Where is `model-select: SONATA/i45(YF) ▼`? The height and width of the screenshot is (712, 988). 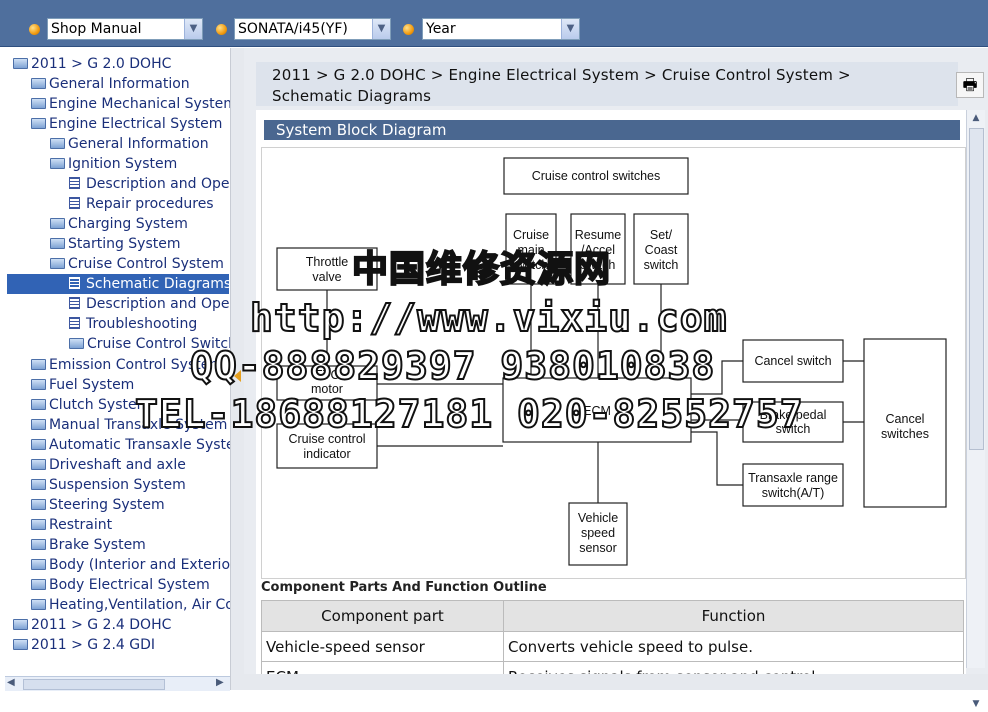
model-select: SONATA/i45(YF) ▼ is located at coordinates (312, 29).